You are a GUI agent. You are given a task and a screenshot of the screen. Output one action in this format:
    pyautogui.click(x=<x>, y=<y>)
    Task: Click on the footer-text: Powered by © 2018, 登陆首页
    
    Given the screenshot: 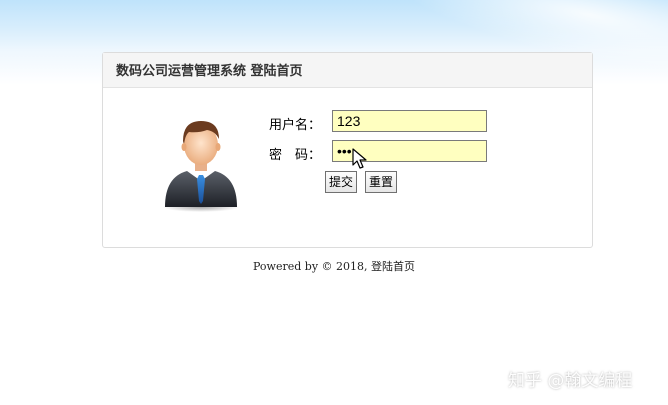 What is the action you would take?
    pyautogui.click(x=334, y=266)
    